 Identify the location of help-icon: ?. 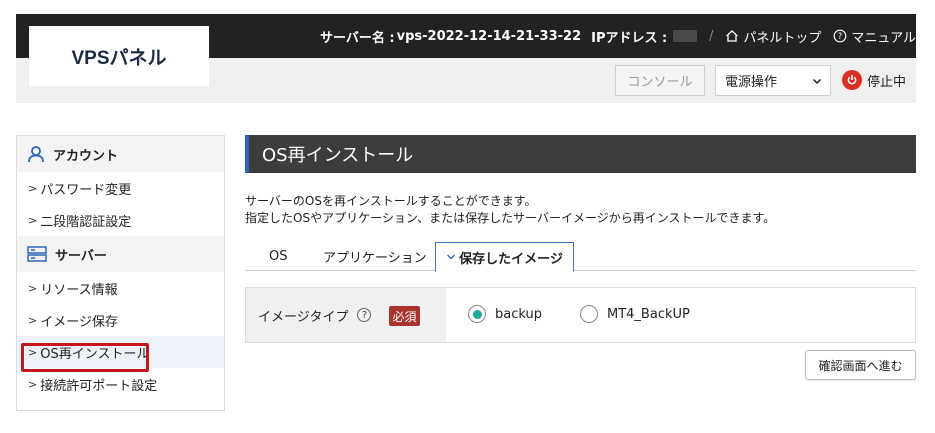
(364, 315).